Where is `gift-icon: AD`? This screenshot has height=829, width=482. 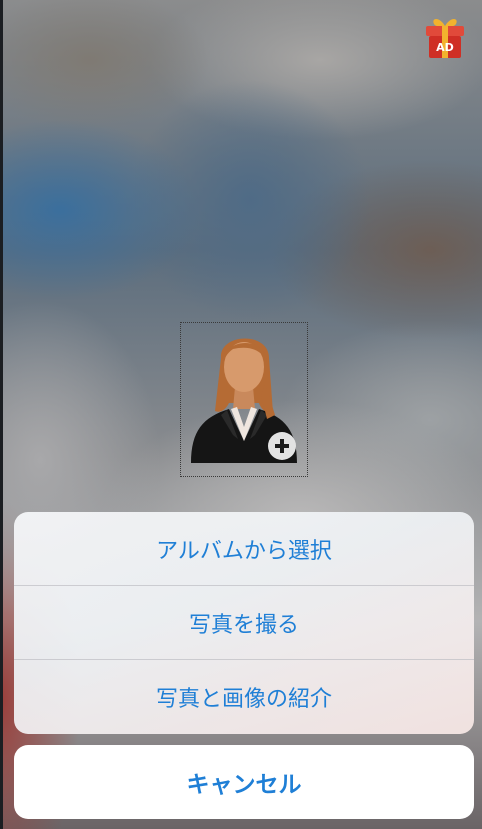
gift-icon: AD is located at coordinates (445, 38).